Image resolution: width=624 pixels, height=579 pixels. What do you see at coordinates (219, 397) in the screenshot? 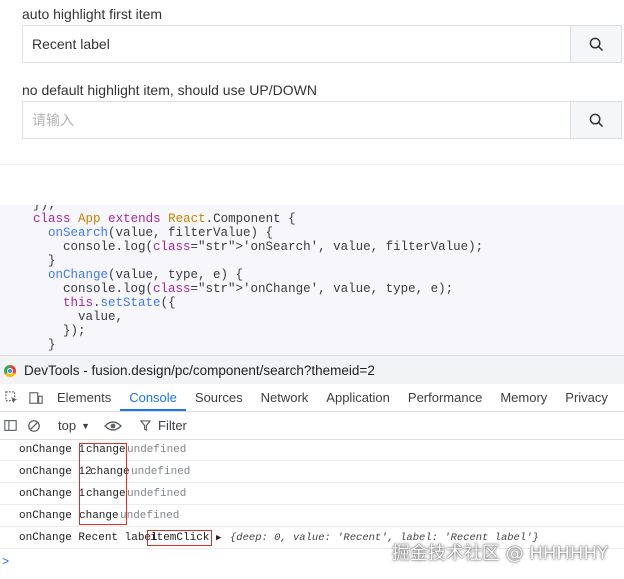
I see `tab-sources: Sources` at bounding box center [219, 397].